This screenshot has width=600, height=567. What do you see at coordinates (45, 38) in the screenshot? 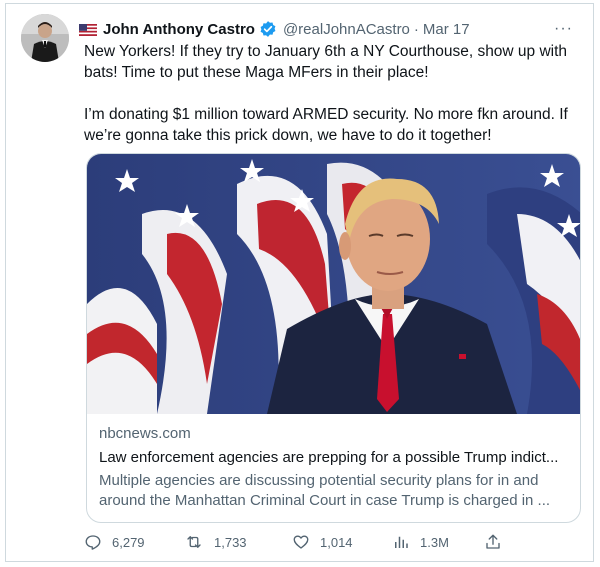
I see `avatar` at bounding box center [45, 38].